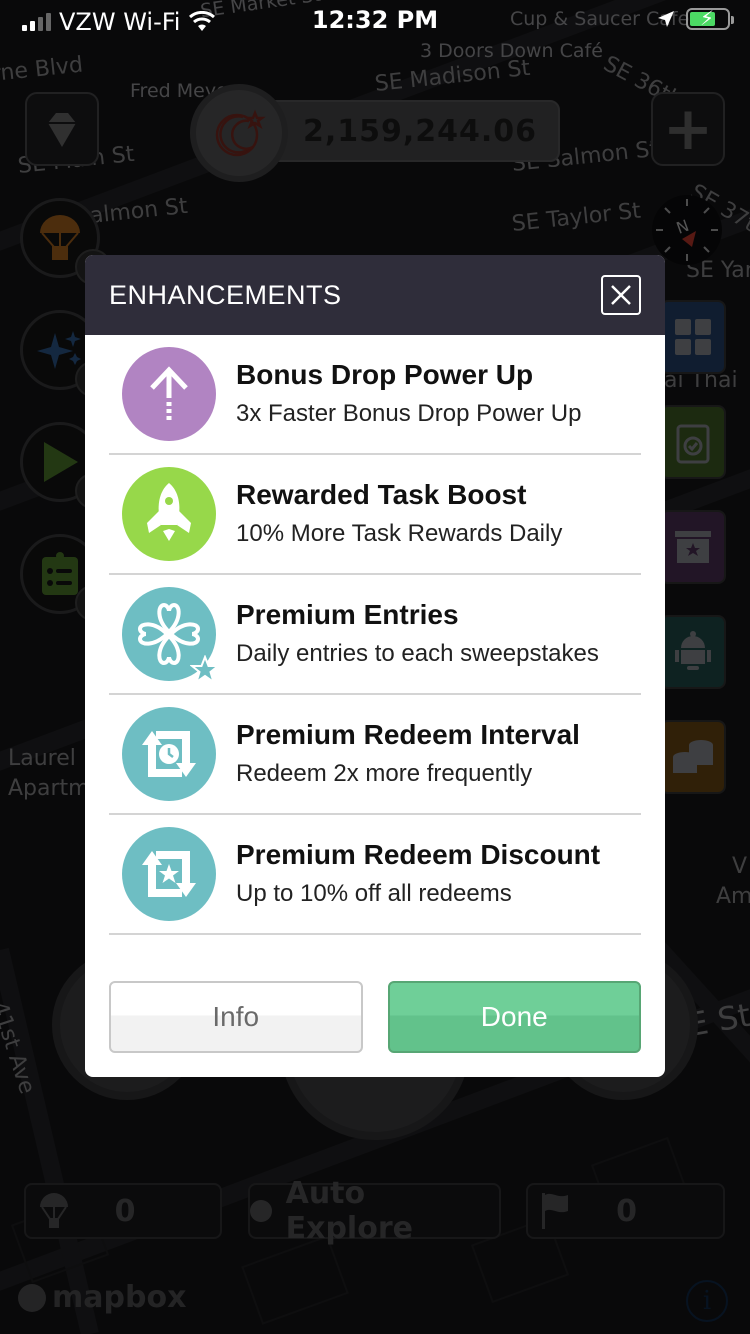  Describe the element at coordinates (666, 19) in the screenshot. I see `location-arrow-icon` at that location.